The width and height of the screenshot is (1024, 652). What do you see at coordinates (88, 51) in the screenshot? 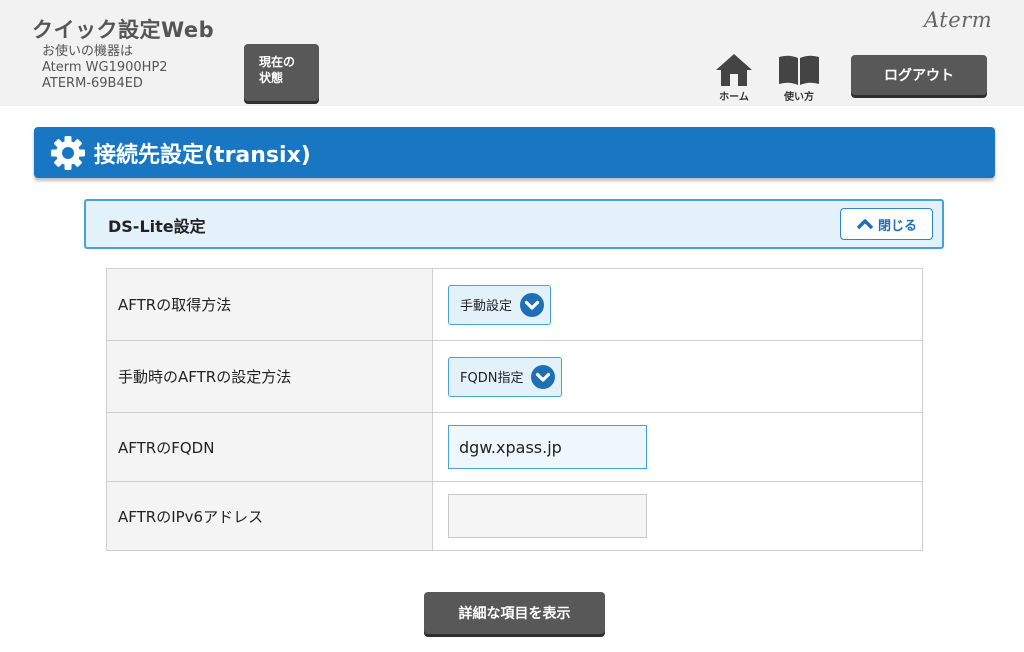
I see `device-info-caption: お使いの機器は` at bounding box center [88, 51].